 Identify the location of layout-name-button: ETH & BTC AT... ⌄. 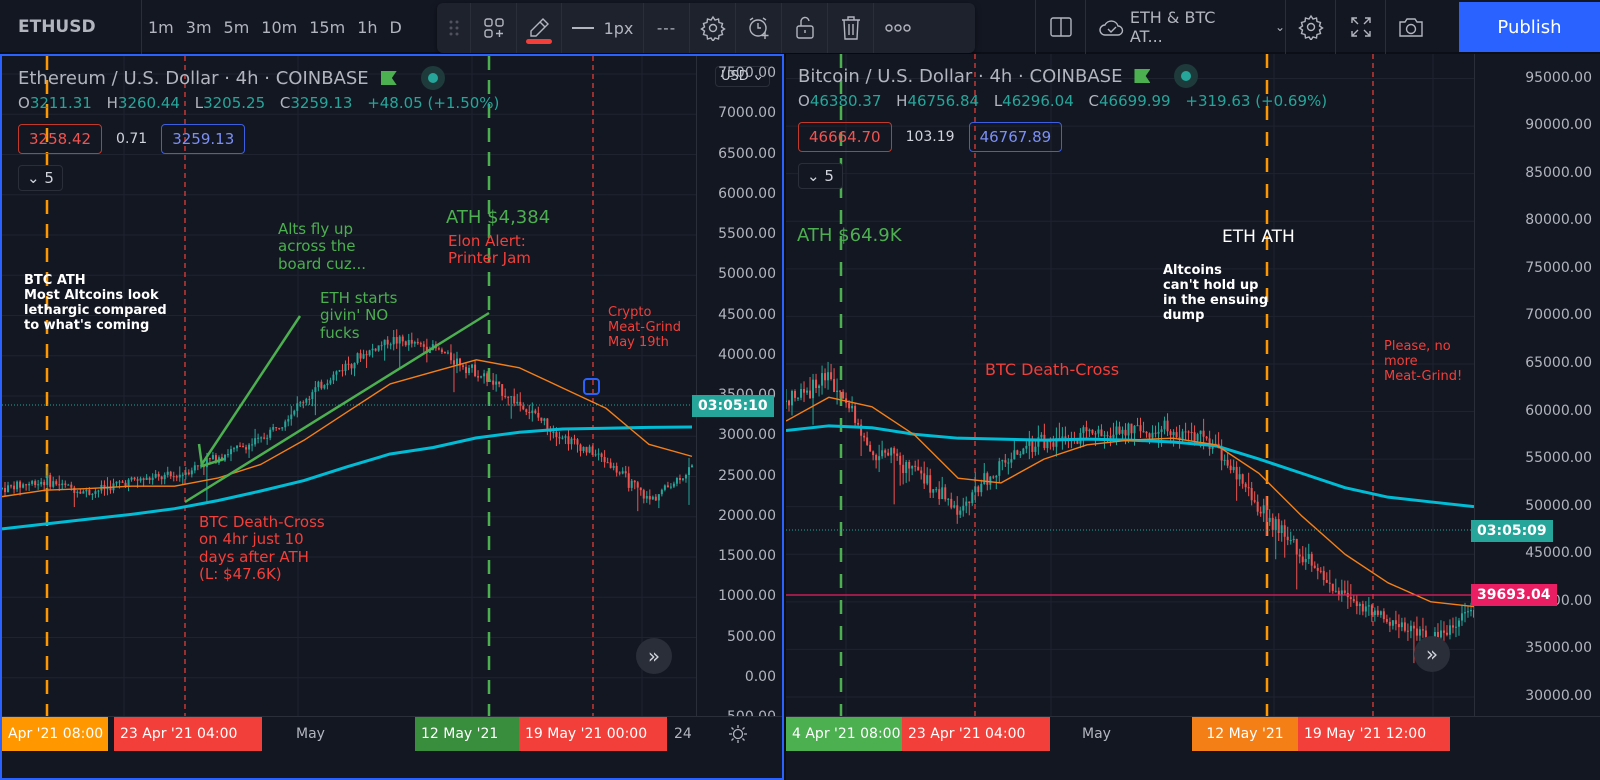
(1185, 27).